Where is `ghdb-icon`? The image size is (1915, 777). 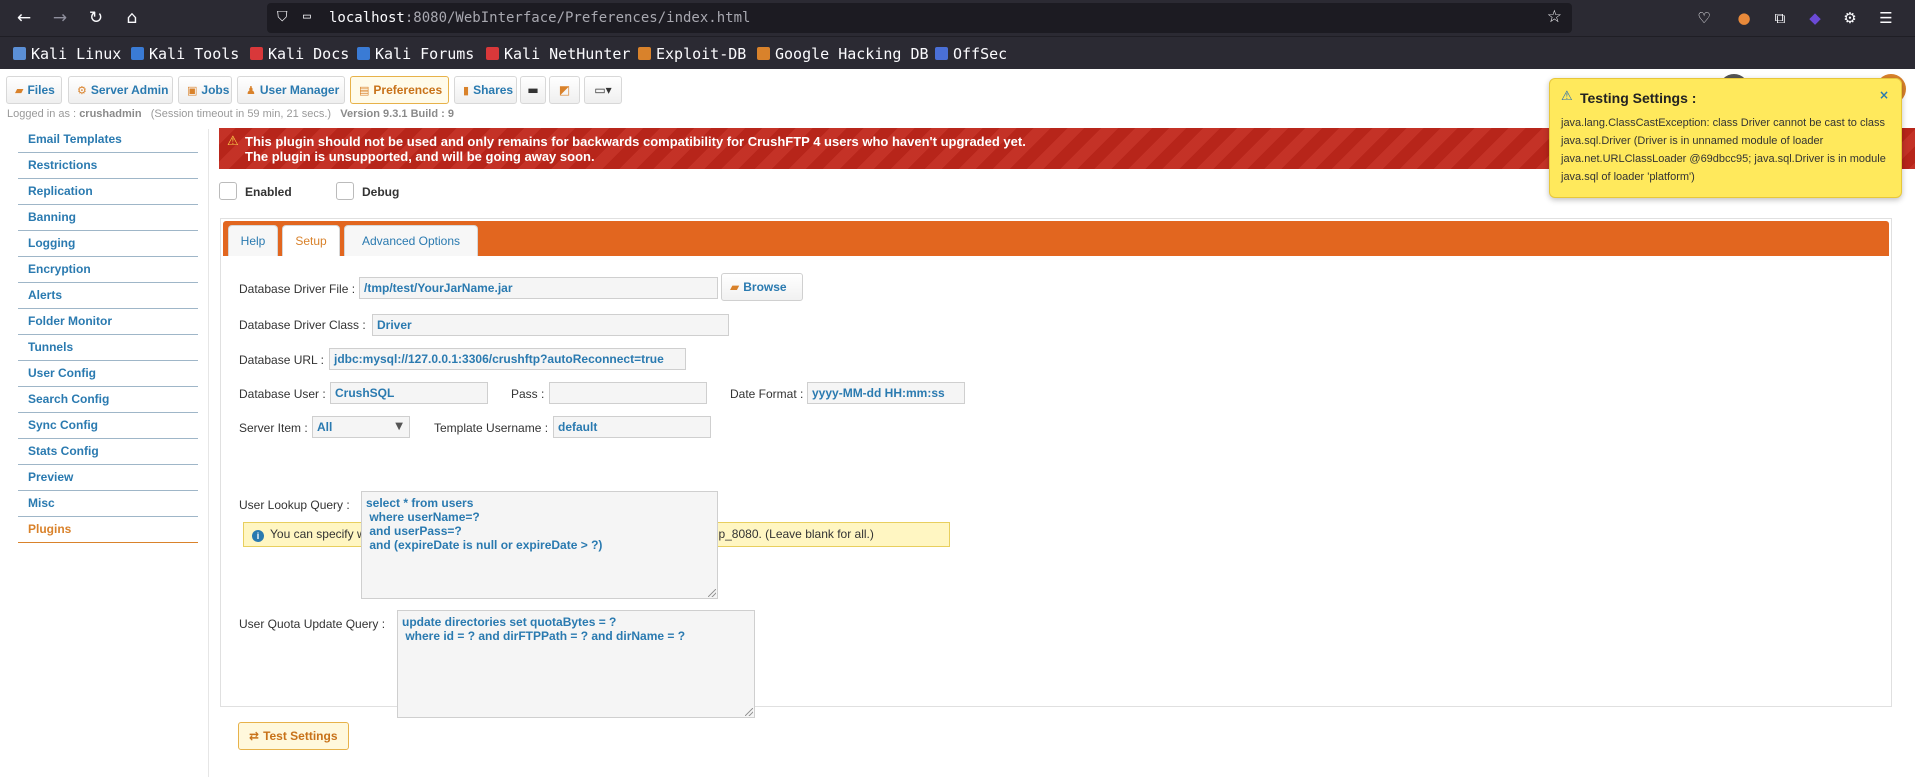 ghdb-icon is located at coordinates (763, 53).